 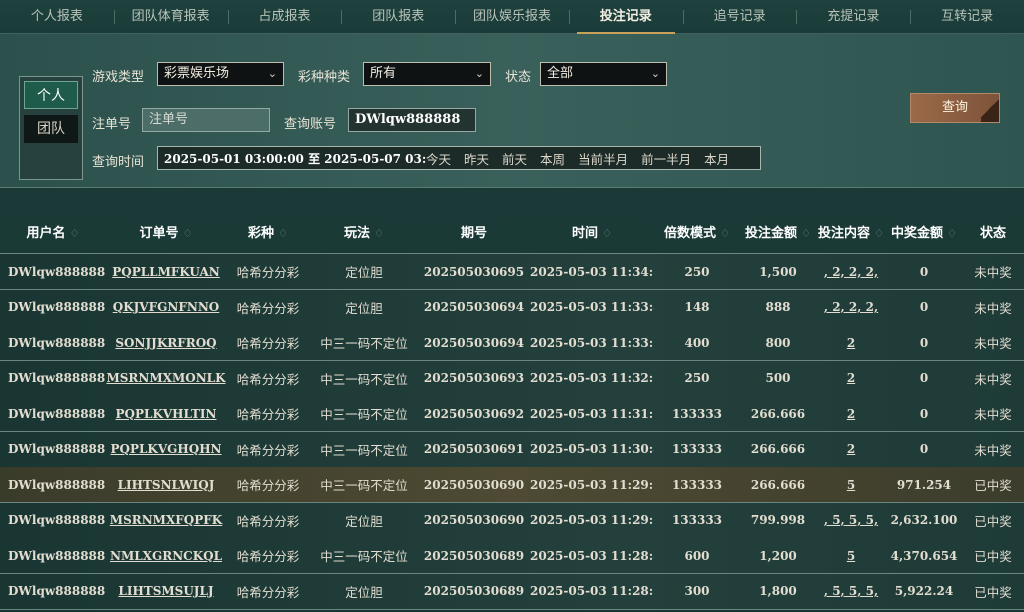 I want to click on order-link: MSRNMXFQPFK, so click(x=166, y=520).